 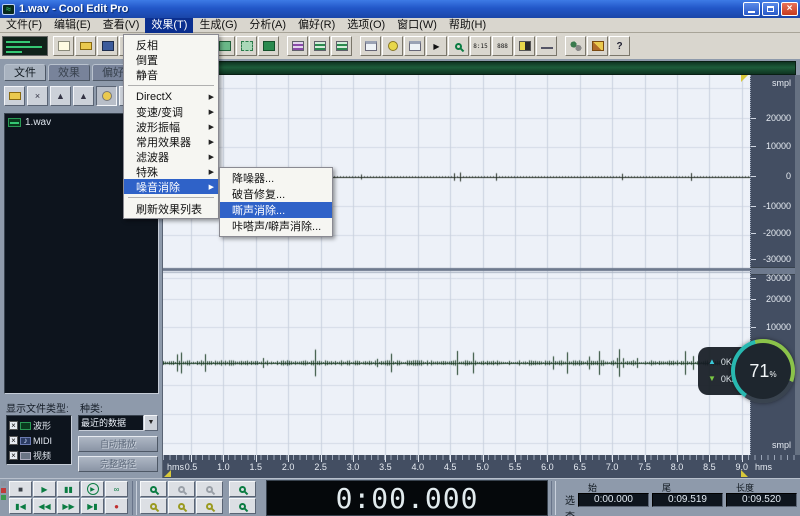 What do you see at coordinates (789, 9) in the screenshot?
I see `close-button: ×` at bounding box center [789, 9].